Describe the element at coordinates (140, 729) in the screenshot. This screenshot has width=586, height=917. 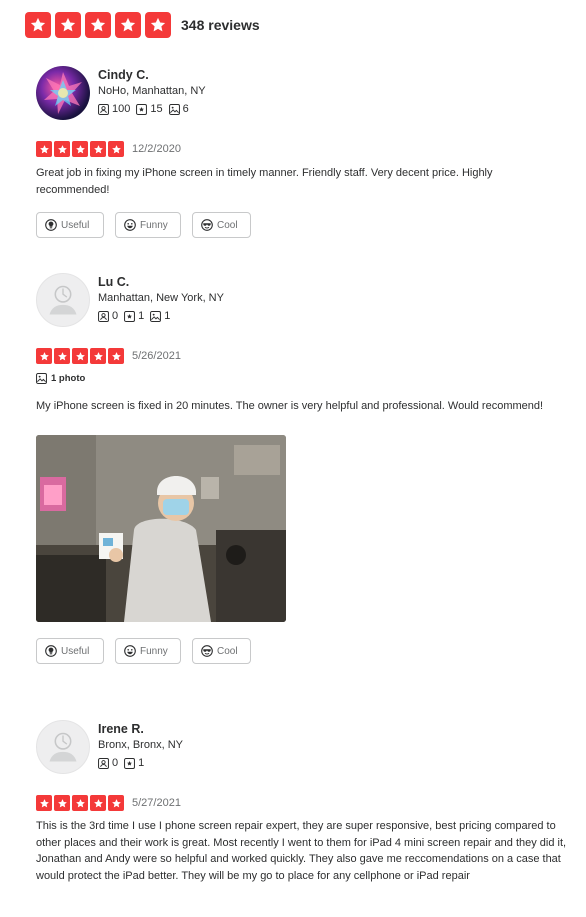
I see `reviewer-name: Irene R.` at that location.